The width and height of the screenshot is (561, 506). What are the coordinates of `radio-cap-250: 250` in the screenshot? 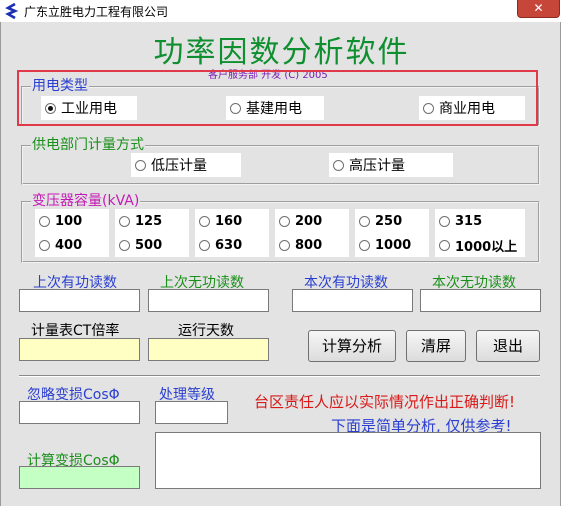 It's located at (392, 221).